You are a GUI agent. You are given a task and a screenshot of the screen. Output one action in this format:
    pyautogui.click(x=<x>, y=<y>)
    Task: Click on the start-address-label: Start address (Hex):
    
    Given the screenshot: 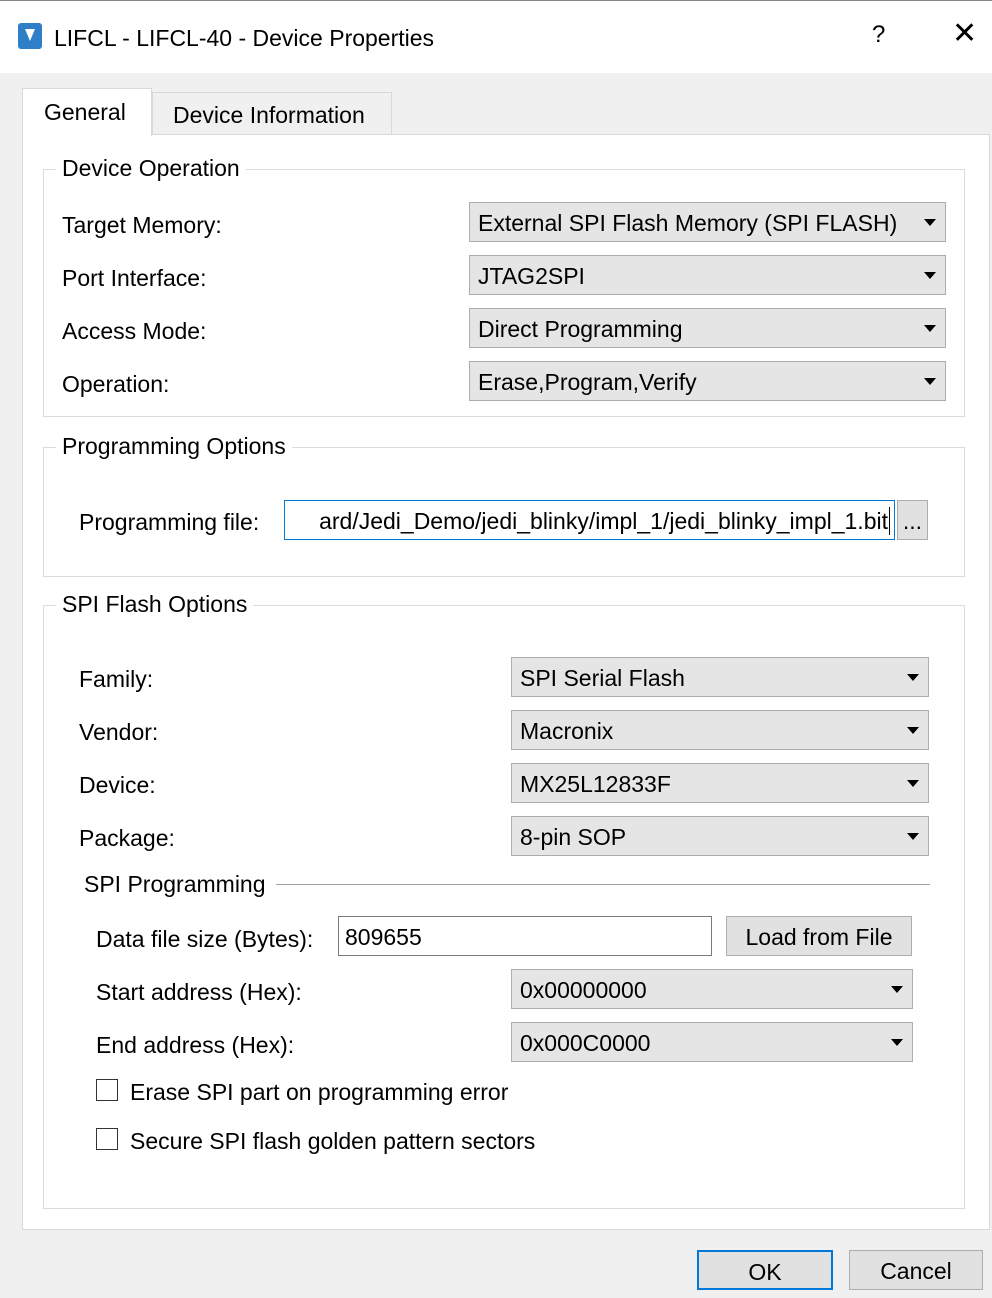 What is the action you would take?
    pyautogui.click(x=199, y=992)
    